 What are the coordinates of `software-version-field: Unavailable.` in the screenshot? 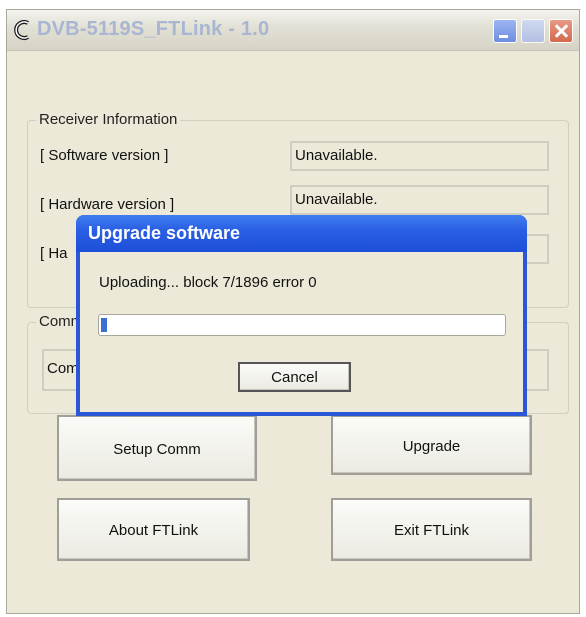 It's located at (419, 156).